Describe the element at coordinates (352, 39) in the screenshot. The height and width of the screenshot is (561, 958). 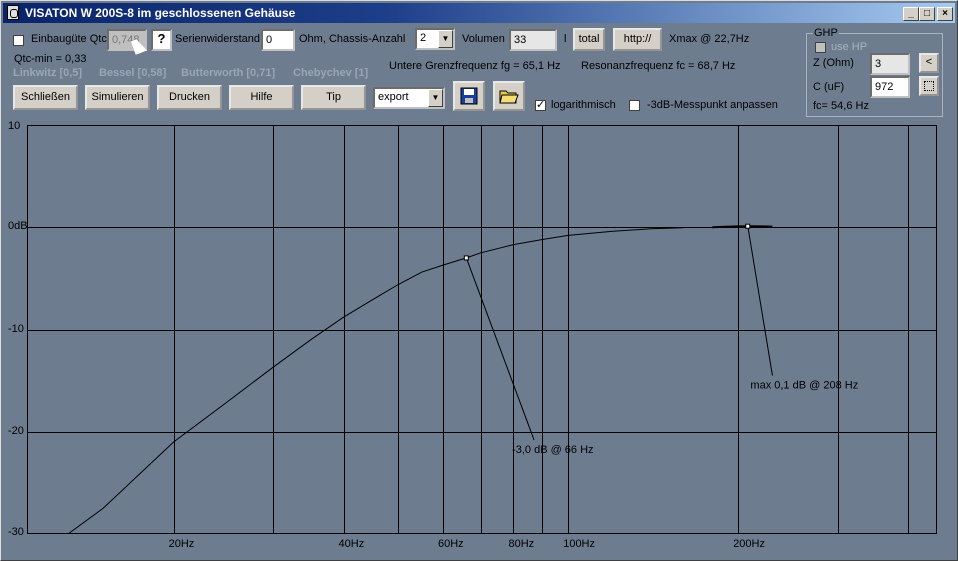
I see `ohm-chassis-label: Ohm, Chassis-Anzahl` at that location.